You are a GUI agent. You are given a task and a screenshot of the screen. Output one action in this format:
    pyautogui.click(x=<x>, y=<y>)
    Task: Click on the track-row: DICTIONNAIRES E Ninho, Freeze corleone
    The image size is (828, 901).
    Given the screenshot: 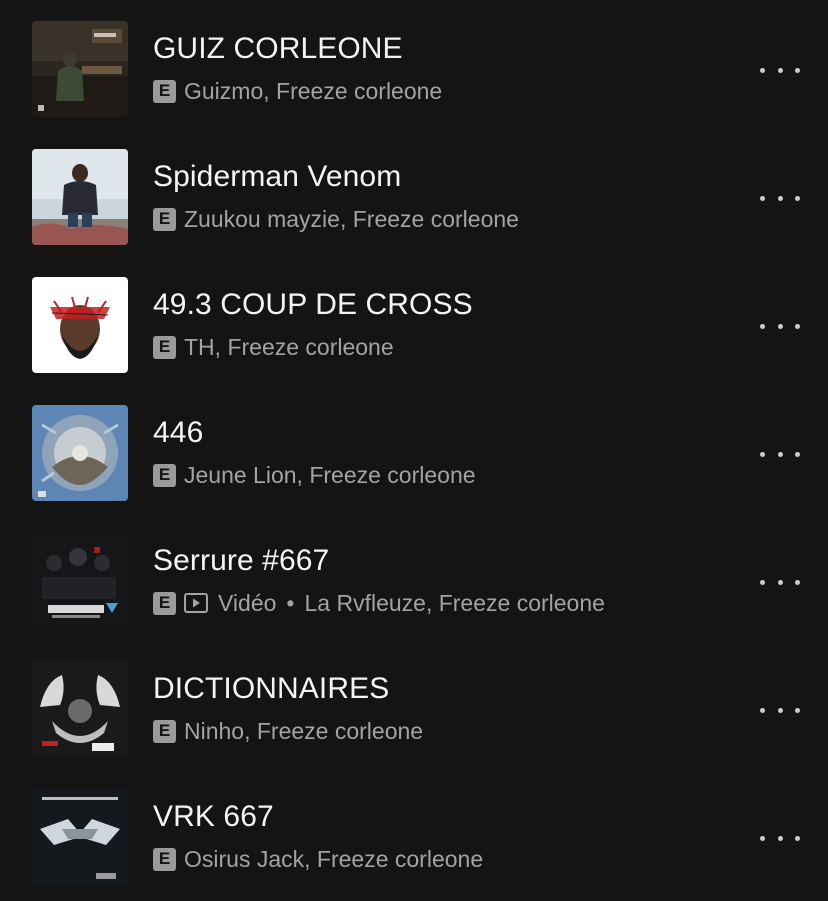 What is the action you would take?
    pyautogui.click(x=414, y=704)
    